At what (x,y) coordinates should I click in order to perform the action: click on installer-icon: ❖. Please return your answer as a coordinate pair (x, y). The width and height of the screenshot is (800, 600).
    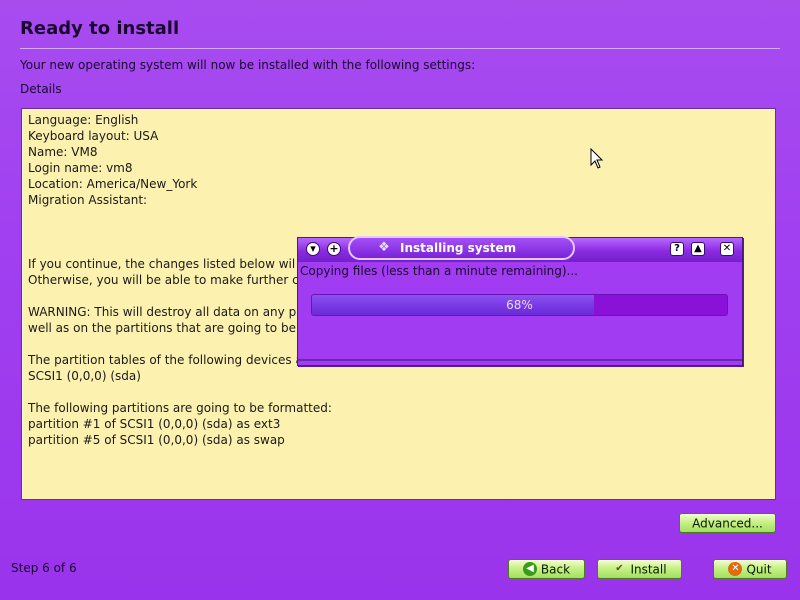
    Looking at the image, I should click on (384, 247).